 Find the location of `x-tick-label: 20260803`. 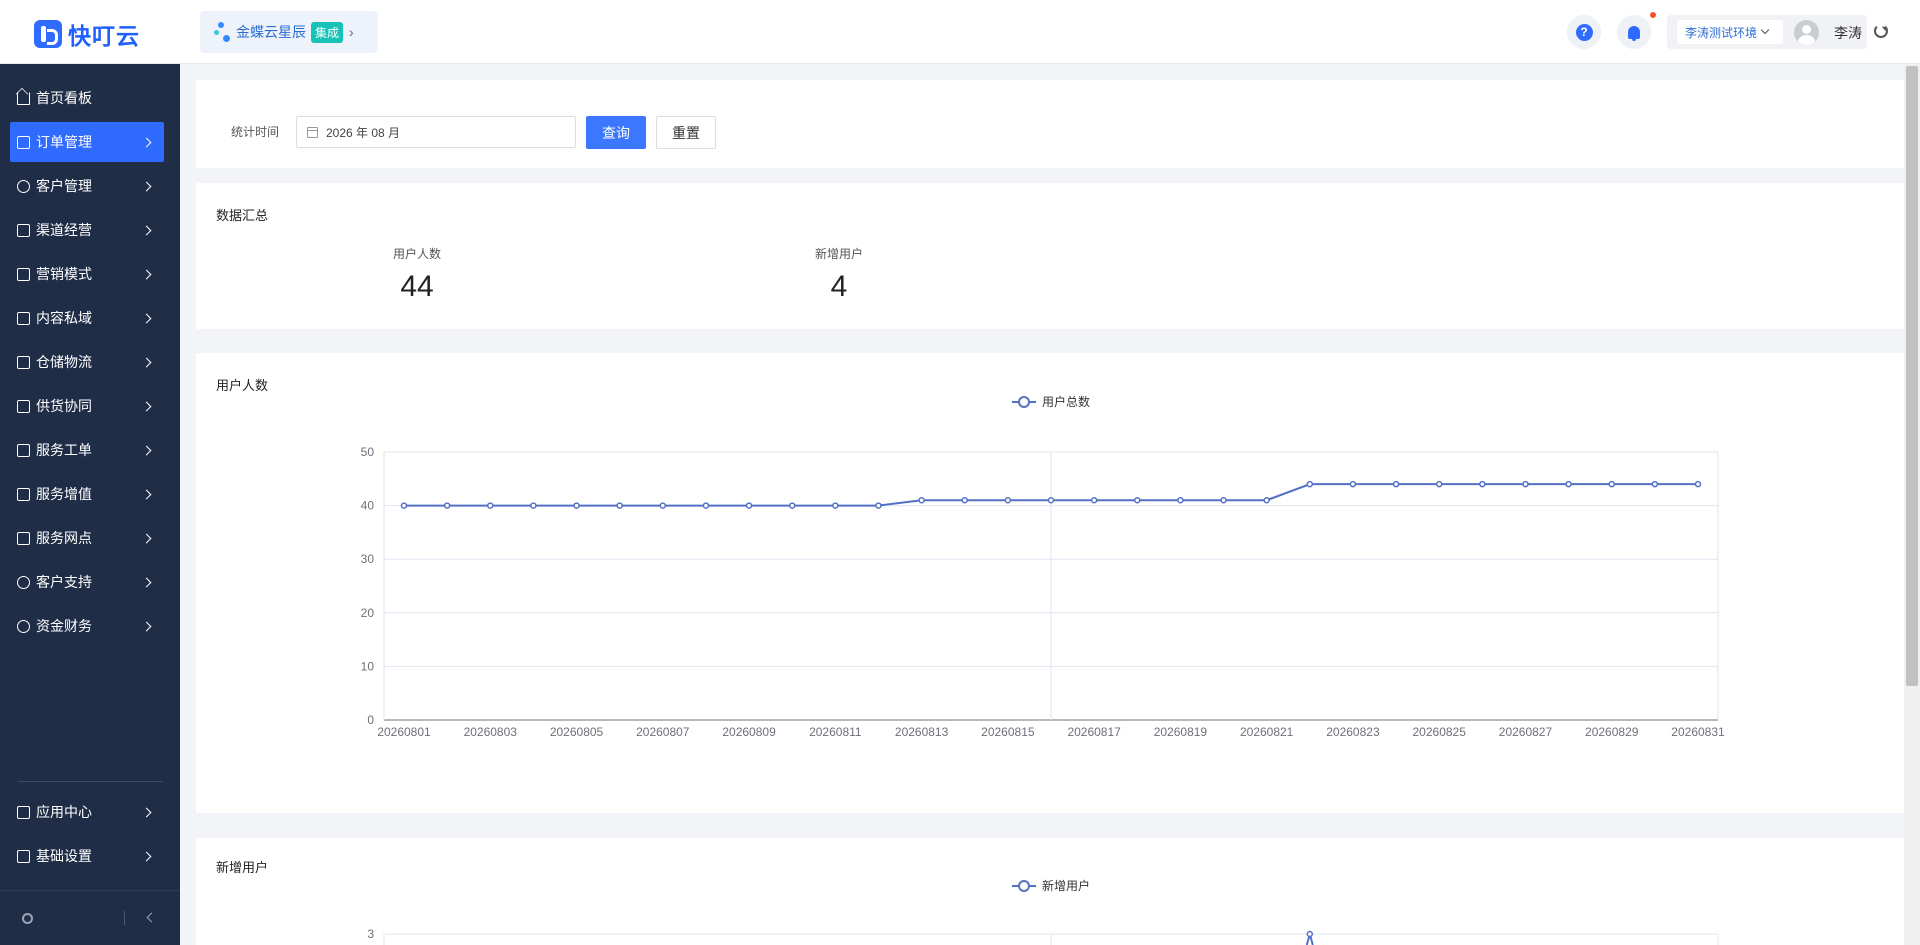

x-tick-label: 20260803 is located at coordinates (491, 732).